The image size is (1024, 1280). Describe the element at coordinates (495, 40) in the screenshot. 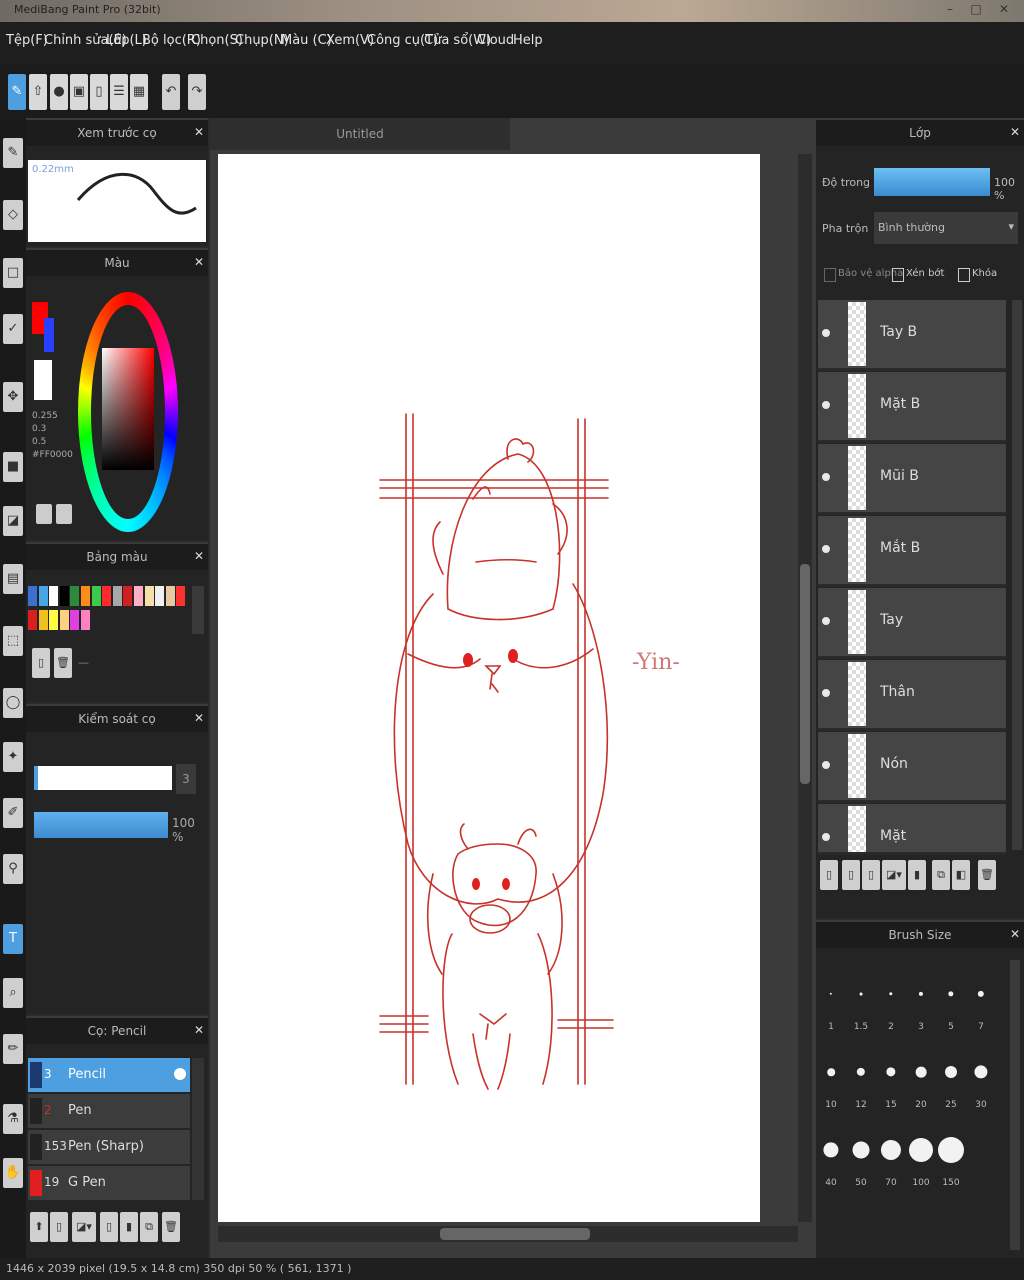

I see `menu-cloud: Cloud` at that location.